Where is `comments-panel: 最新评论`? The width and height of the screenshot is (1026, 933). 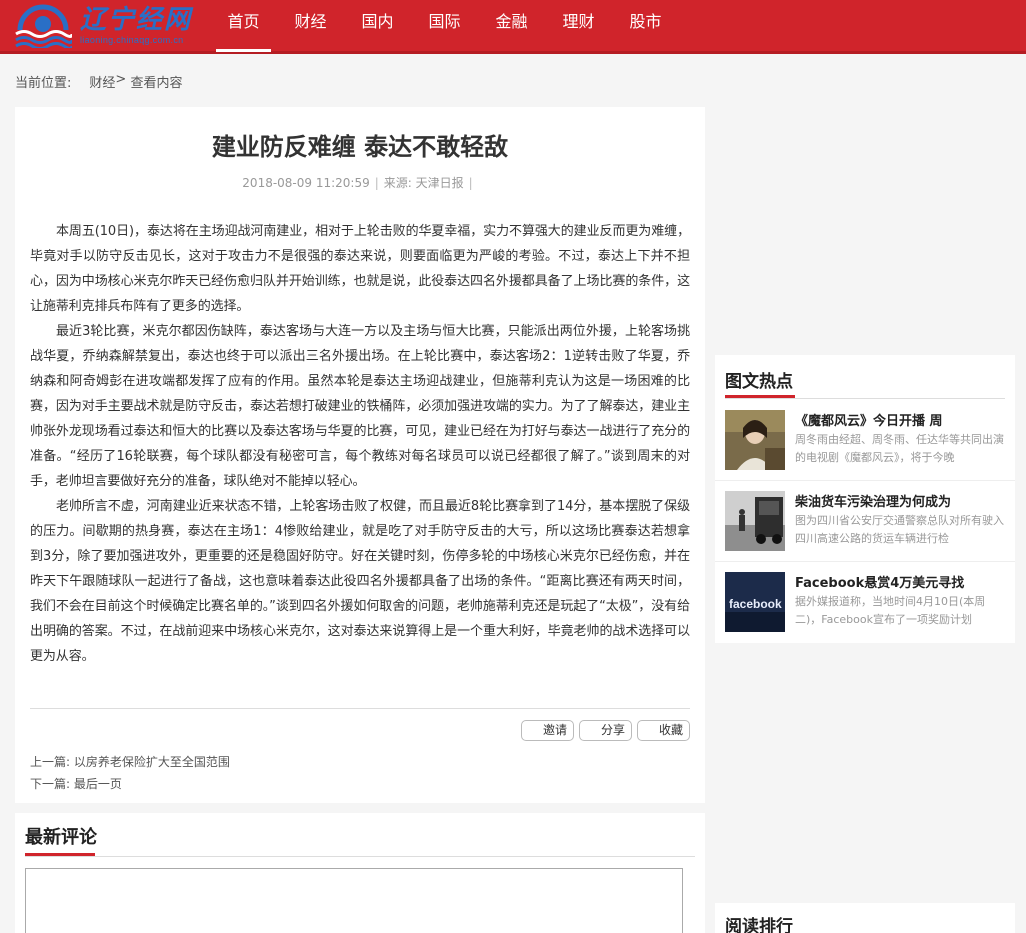
comments-panel: 最新评论 is located at coordinates (360, 873).